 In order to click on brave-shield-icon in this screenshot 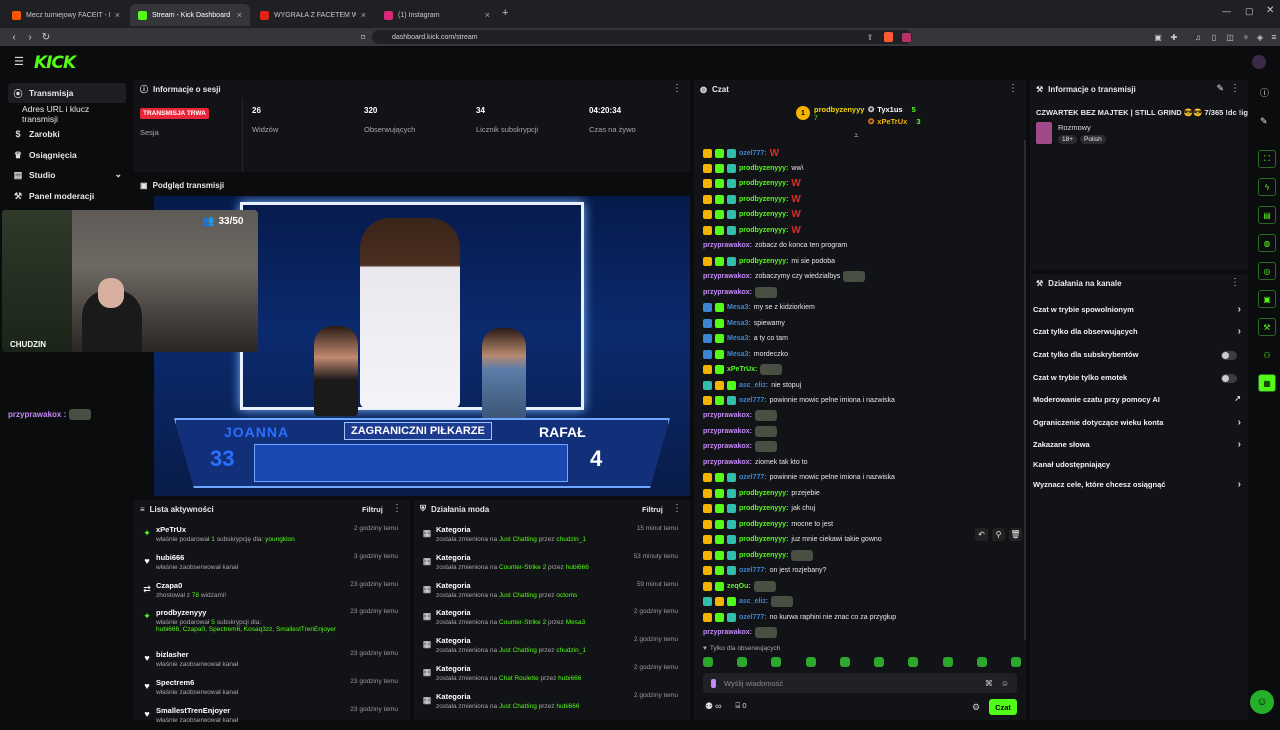, I will do `click(888, 37)`.